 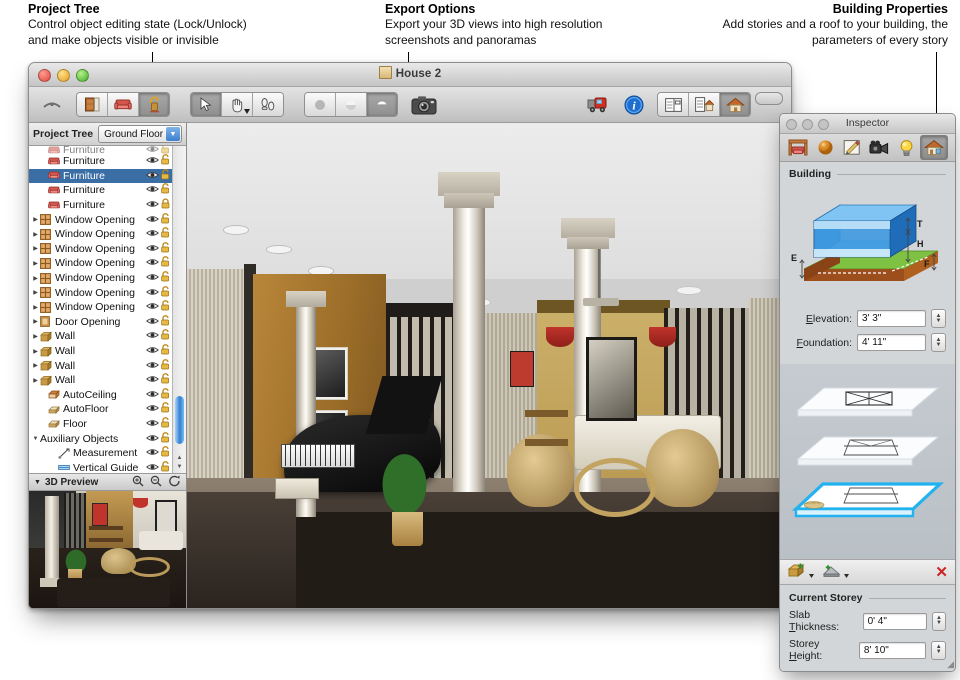 I want to click on scroll-down-arrow: ▼, so click(x=179, y=467).